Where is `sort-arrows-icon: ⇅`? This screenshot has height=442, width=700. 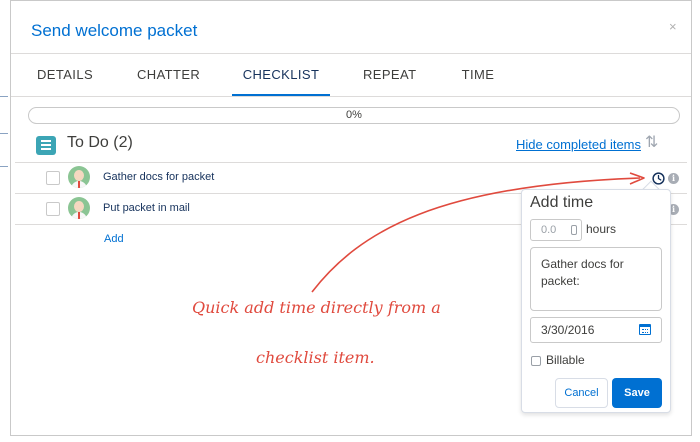 sort-arrows-icon: ⇅ is located at coordinates (651, 142).